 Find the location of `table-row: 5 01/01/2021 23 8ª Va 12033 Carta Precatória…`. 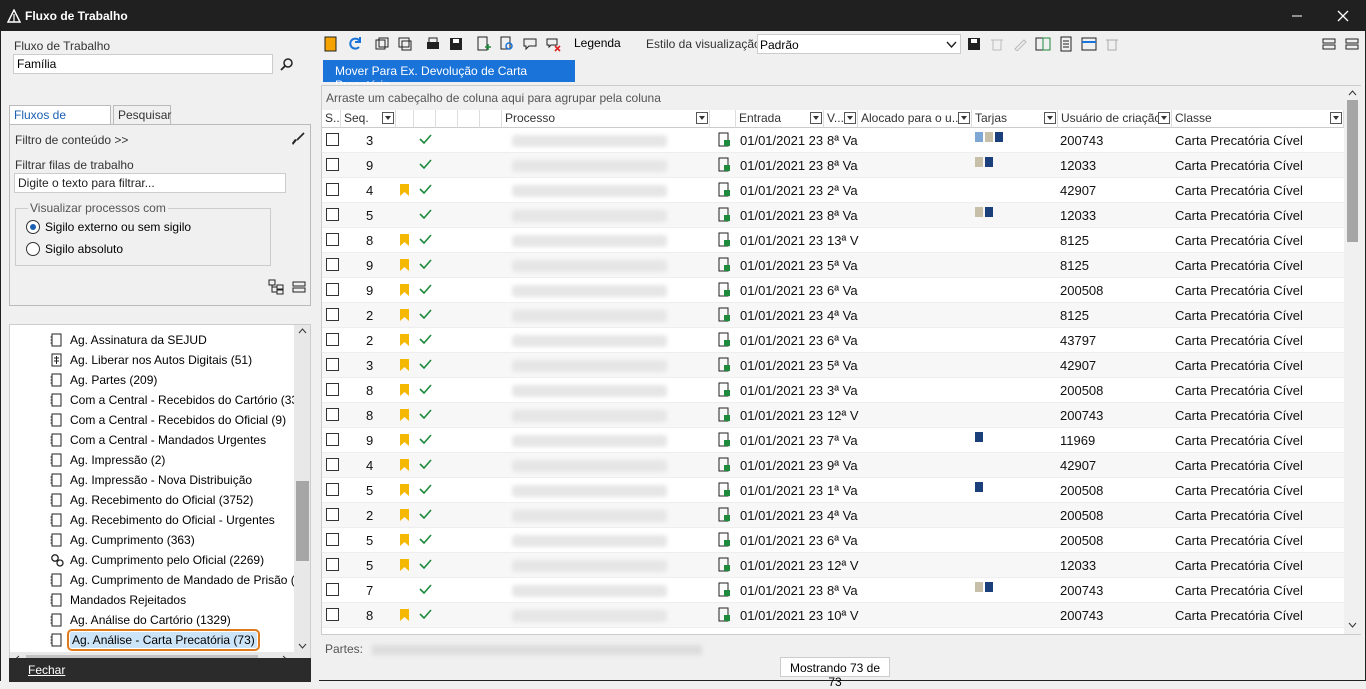

table-row: 5 01/01/2021 23 8ª Va 12033 Carta Precatória… is located at coordinates (833, 215).